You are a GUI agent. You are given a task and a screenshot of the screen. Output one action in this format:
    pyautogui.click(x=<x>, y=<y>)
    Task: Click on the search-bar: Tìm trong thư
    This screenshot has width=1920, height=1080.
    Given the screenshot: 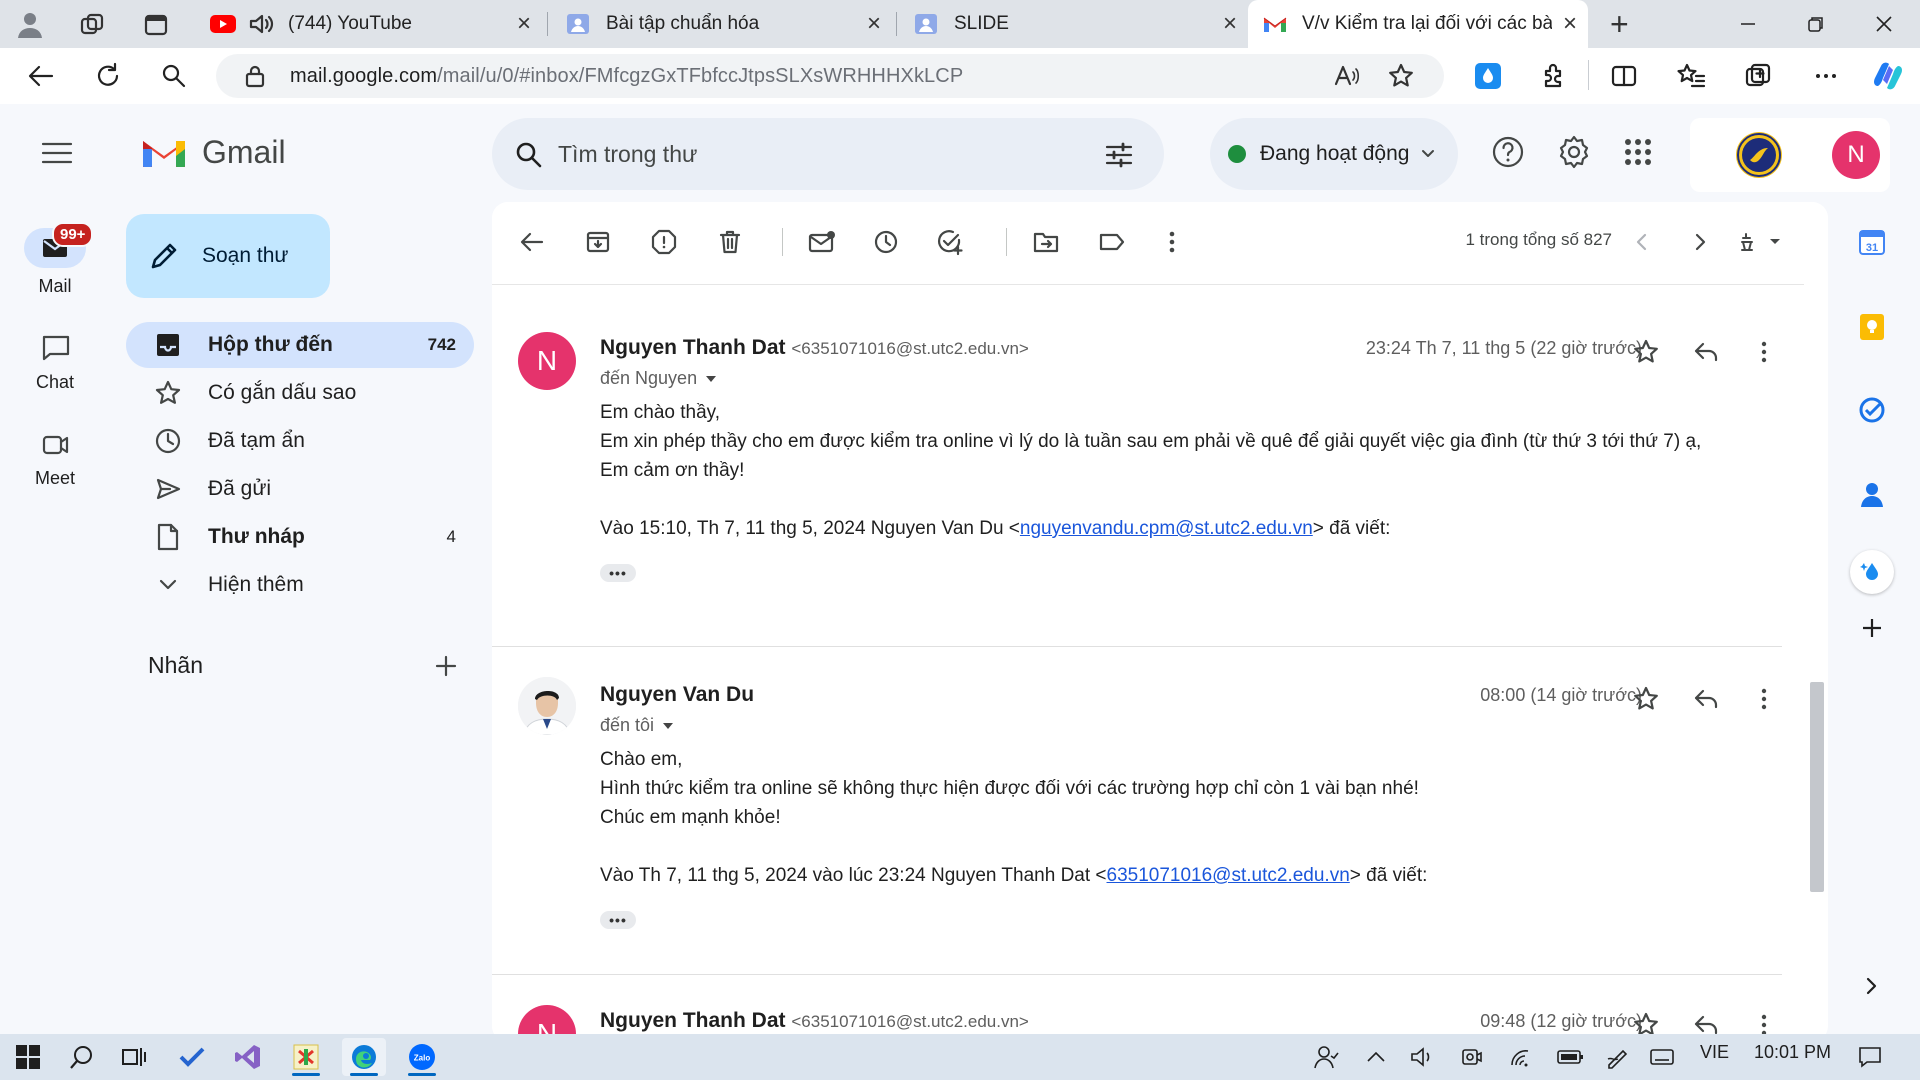 What is the action you would take?
    pyautogui.click(x=828, y=154)
    